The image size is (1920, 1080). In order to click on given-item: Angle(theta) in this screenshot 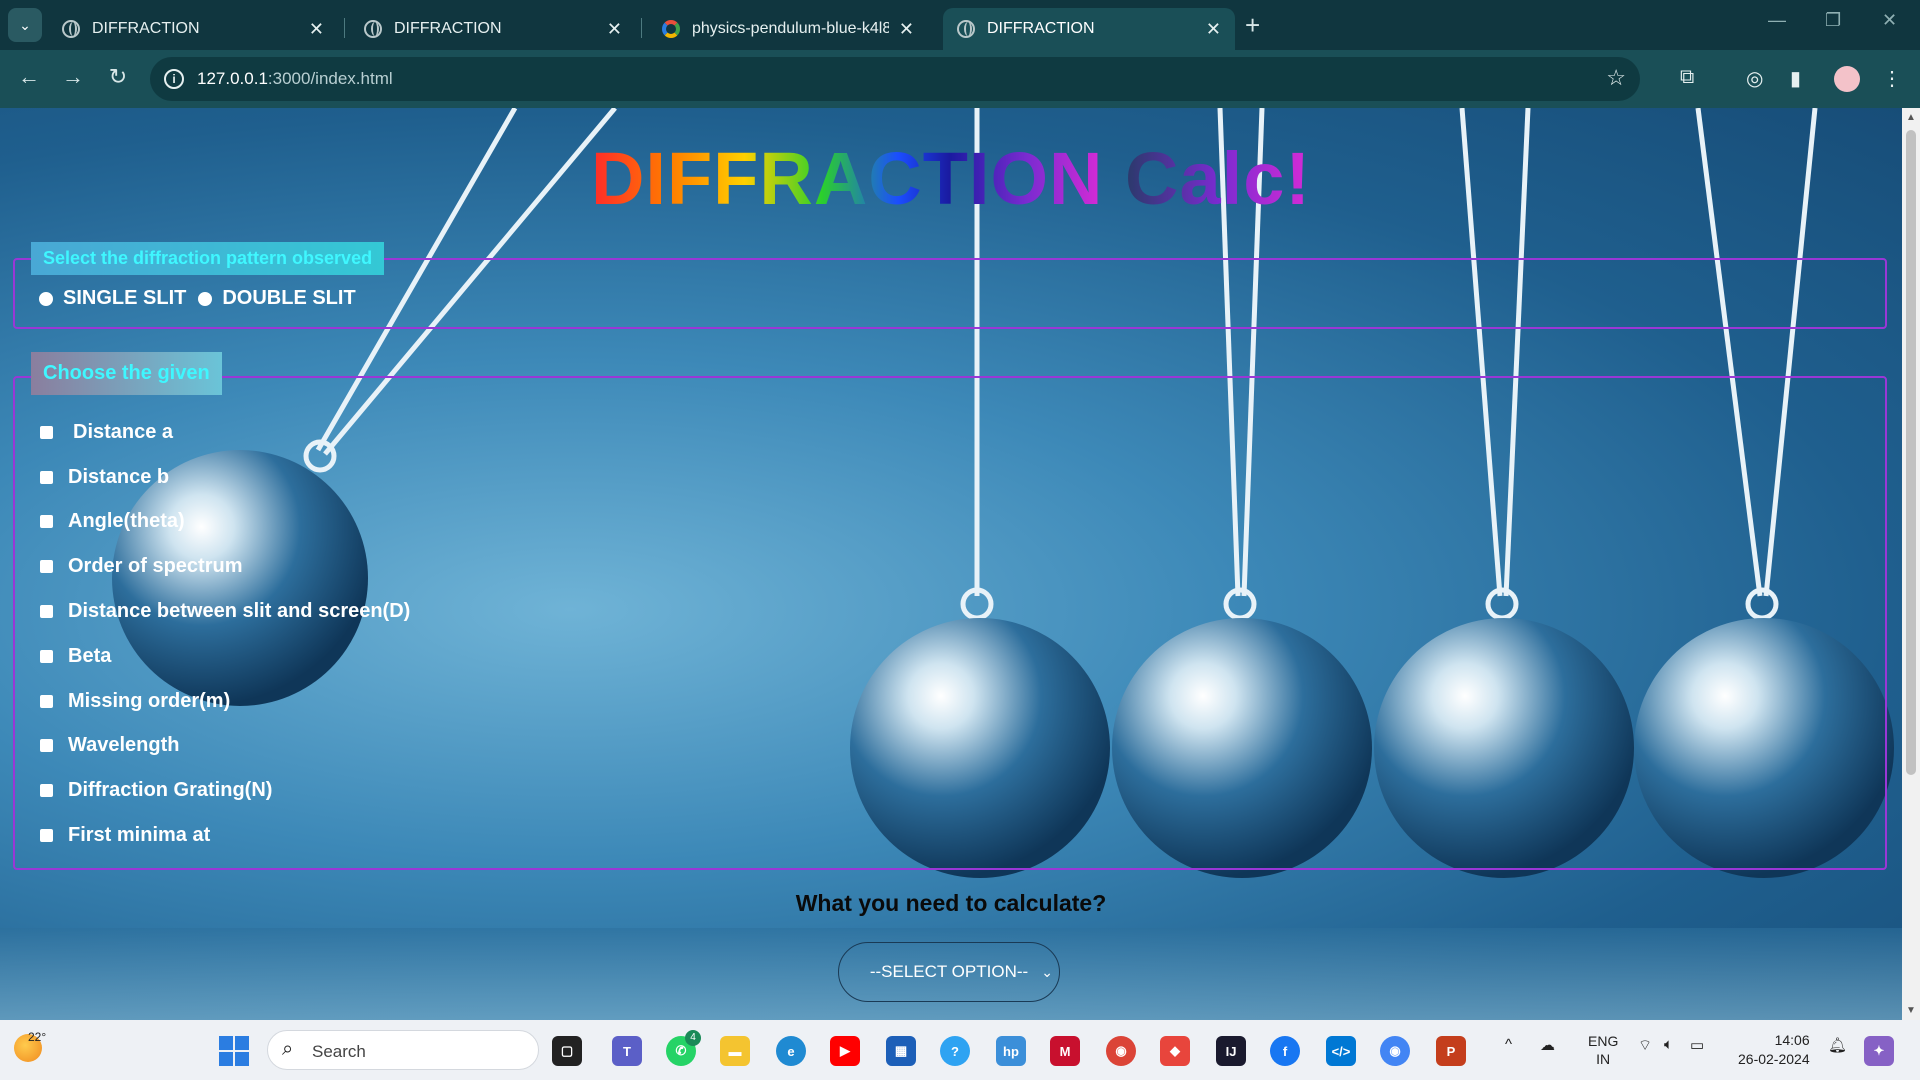, I will do `click(225, 522)`.